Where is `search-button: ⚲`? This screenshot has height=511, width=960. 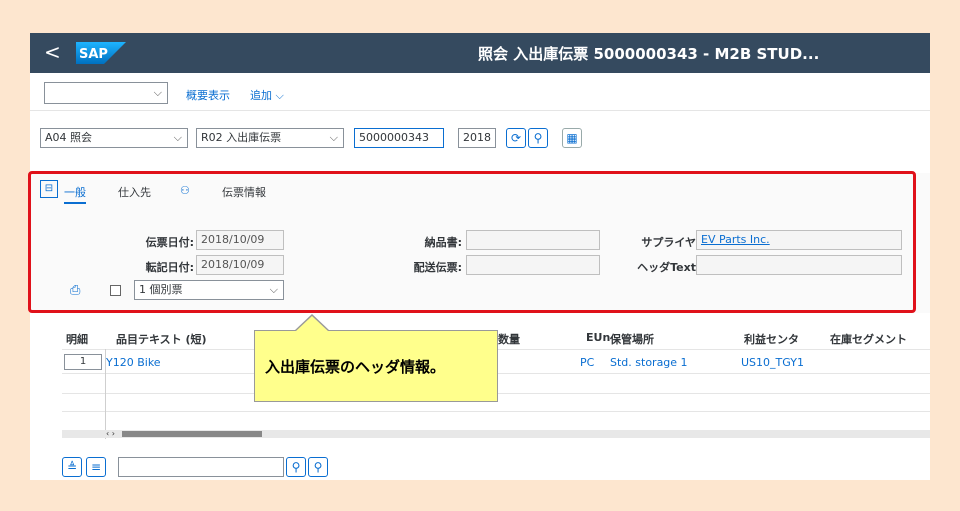 search-button: ⚲ is located at coordinates (538, 138).